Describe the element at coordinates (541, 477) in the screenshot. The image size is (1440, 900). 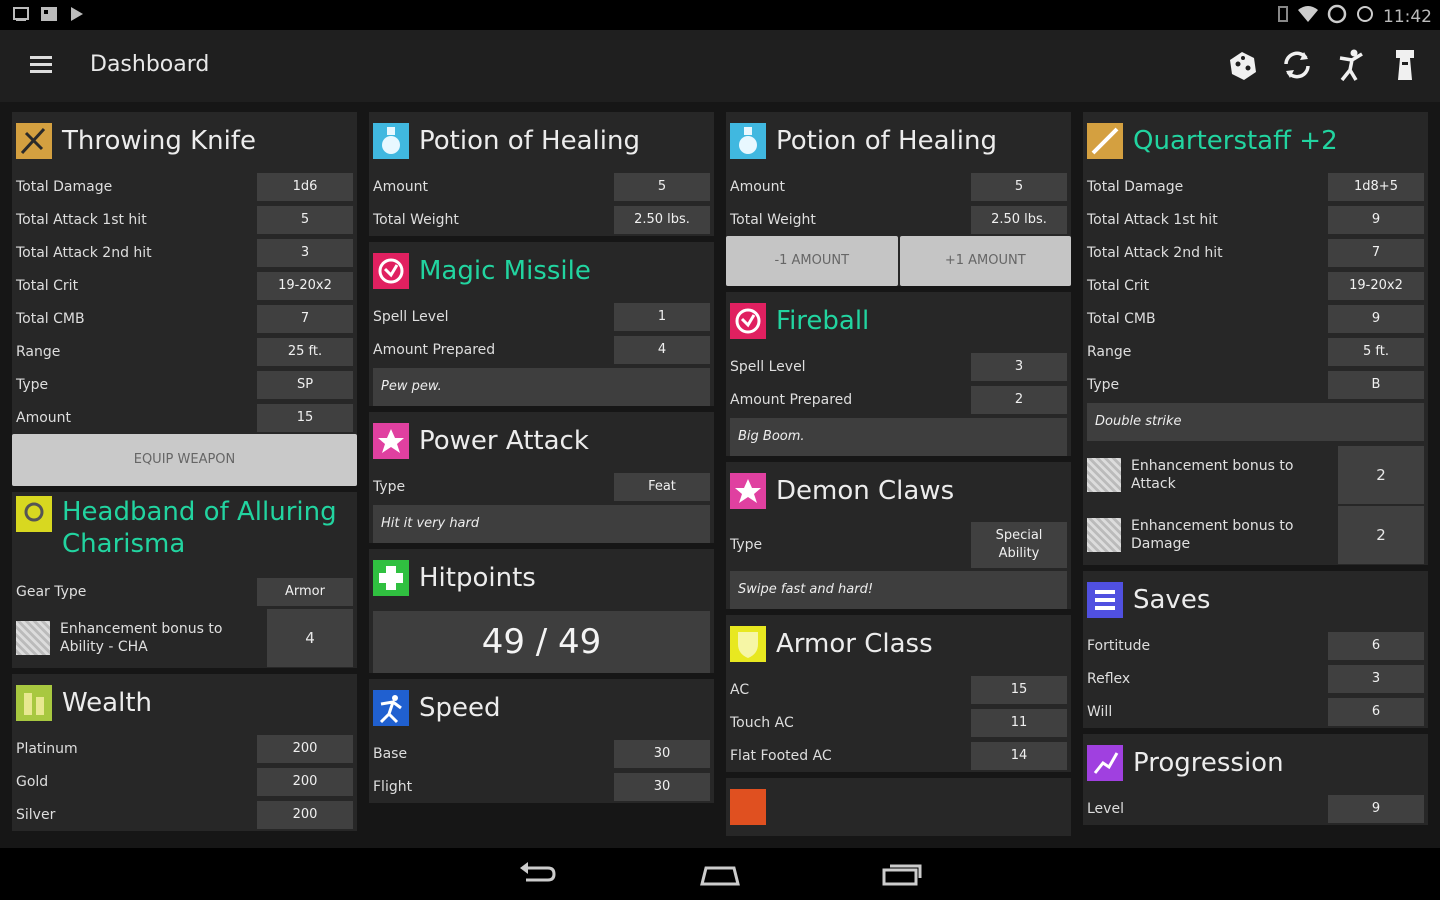
I see `power-attack-card: Power Attack Type Feat Hit it very hard` at that location.